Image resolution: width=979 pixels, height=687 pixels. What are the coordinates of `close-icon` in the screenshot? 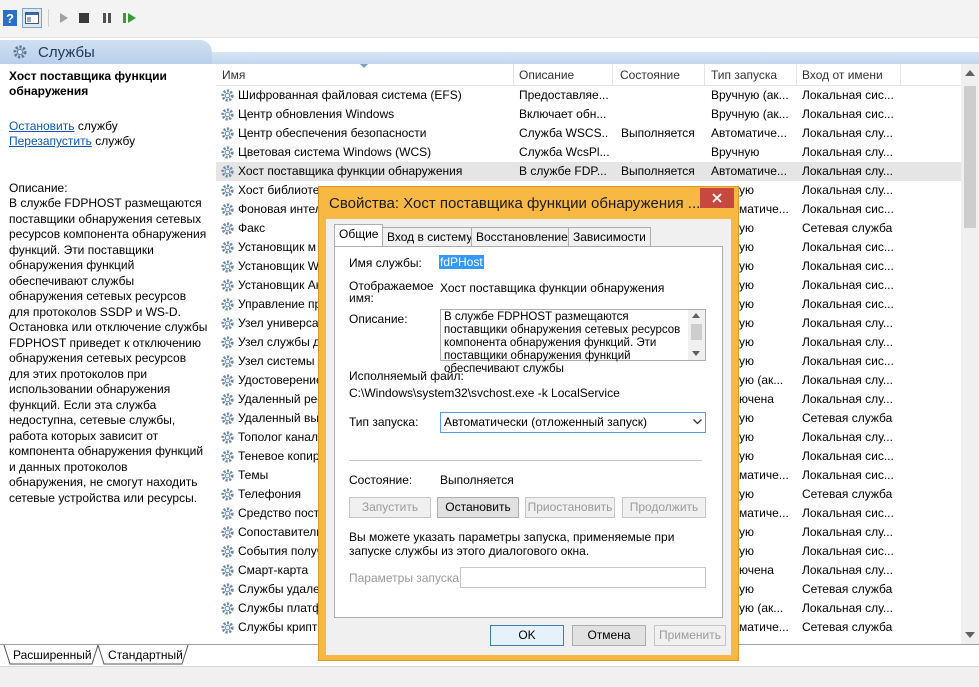 It's located at (717, 198).